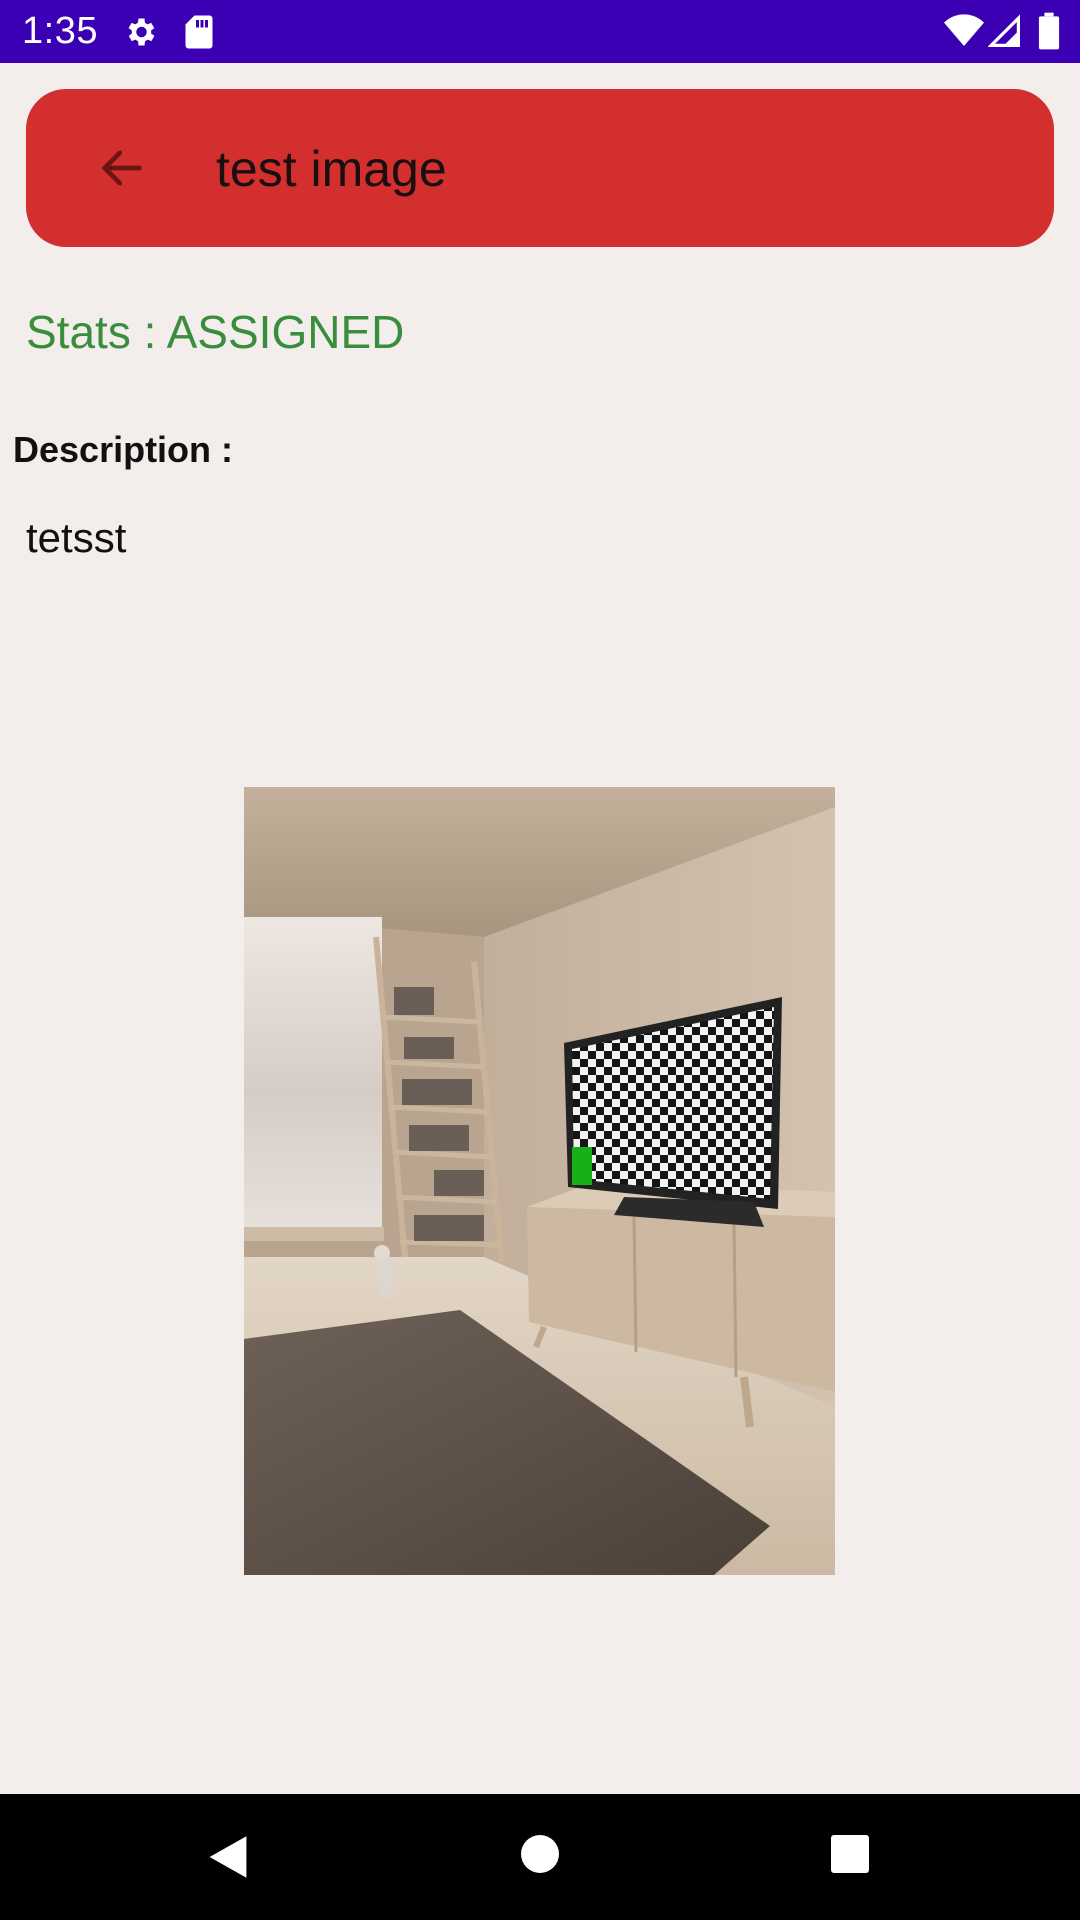  What do you see at coordinates (1004, 30) in the screenshot?
I see `signal-icon` at bounding box center [1004, 30].